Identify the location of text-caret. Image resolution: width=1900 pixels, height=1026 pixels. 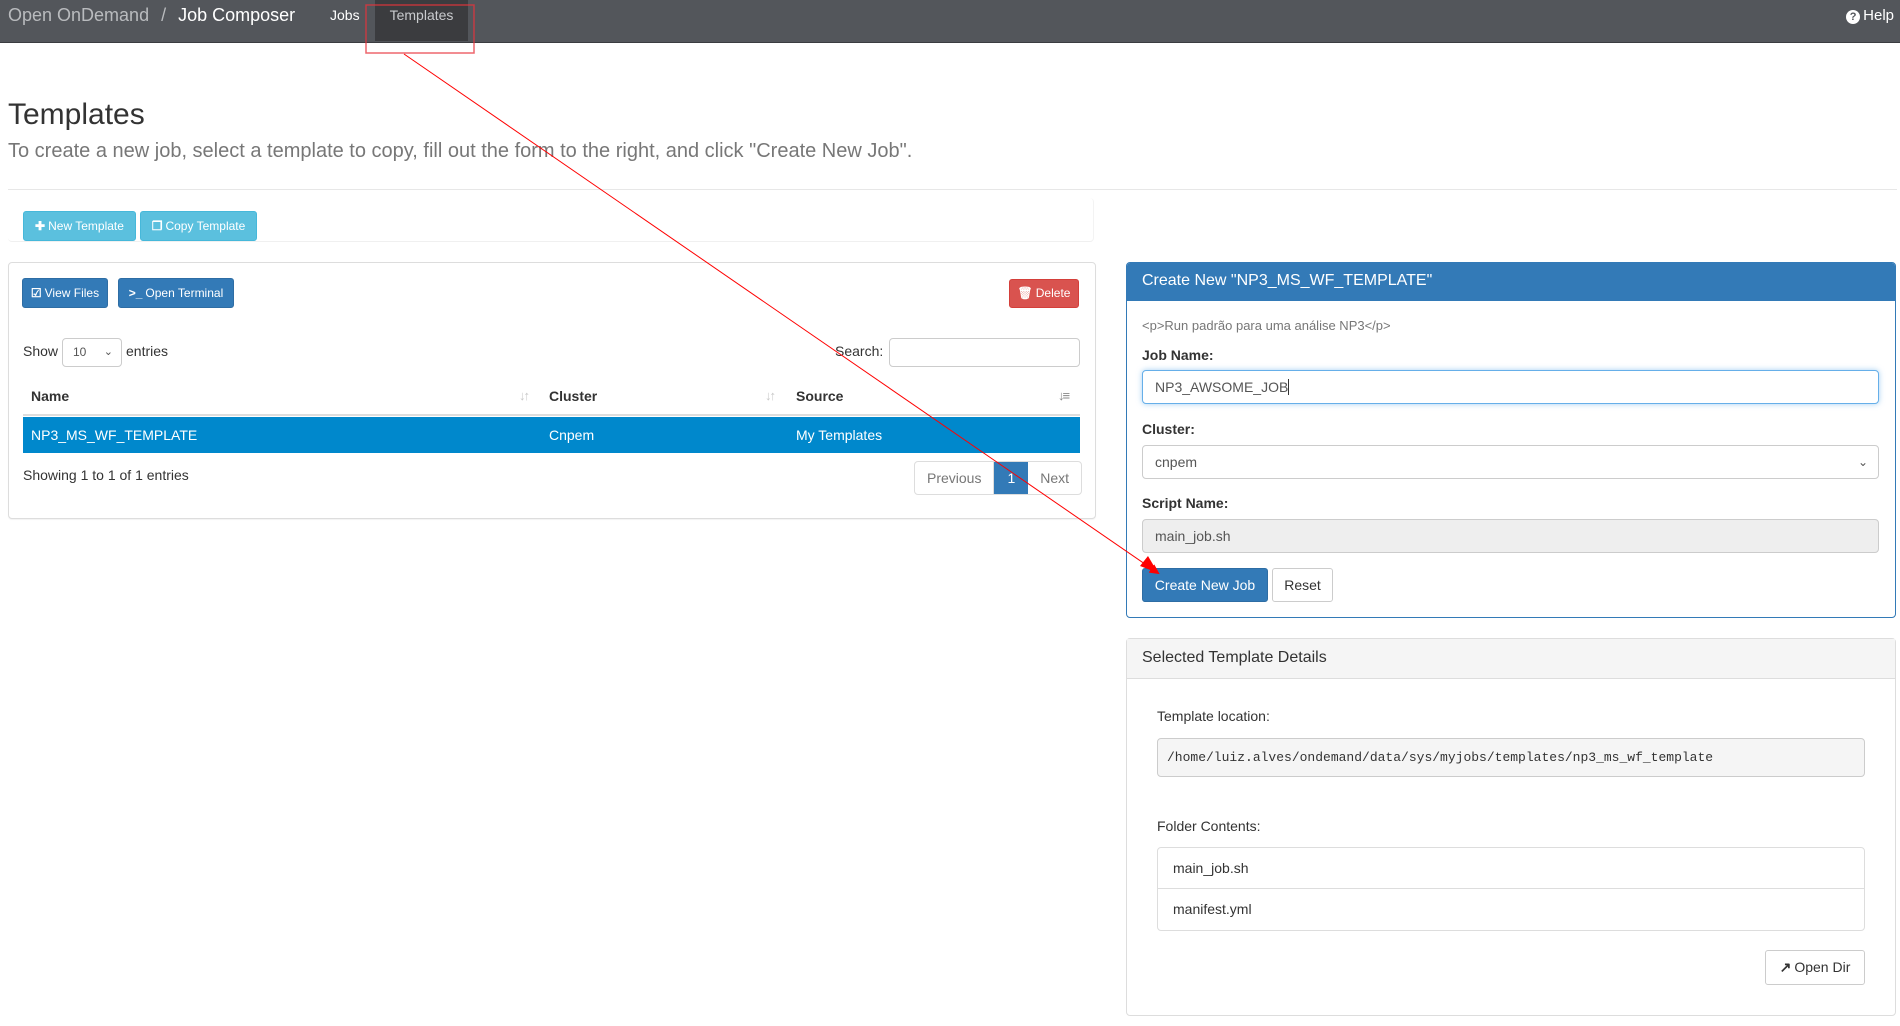
(1289, 387).